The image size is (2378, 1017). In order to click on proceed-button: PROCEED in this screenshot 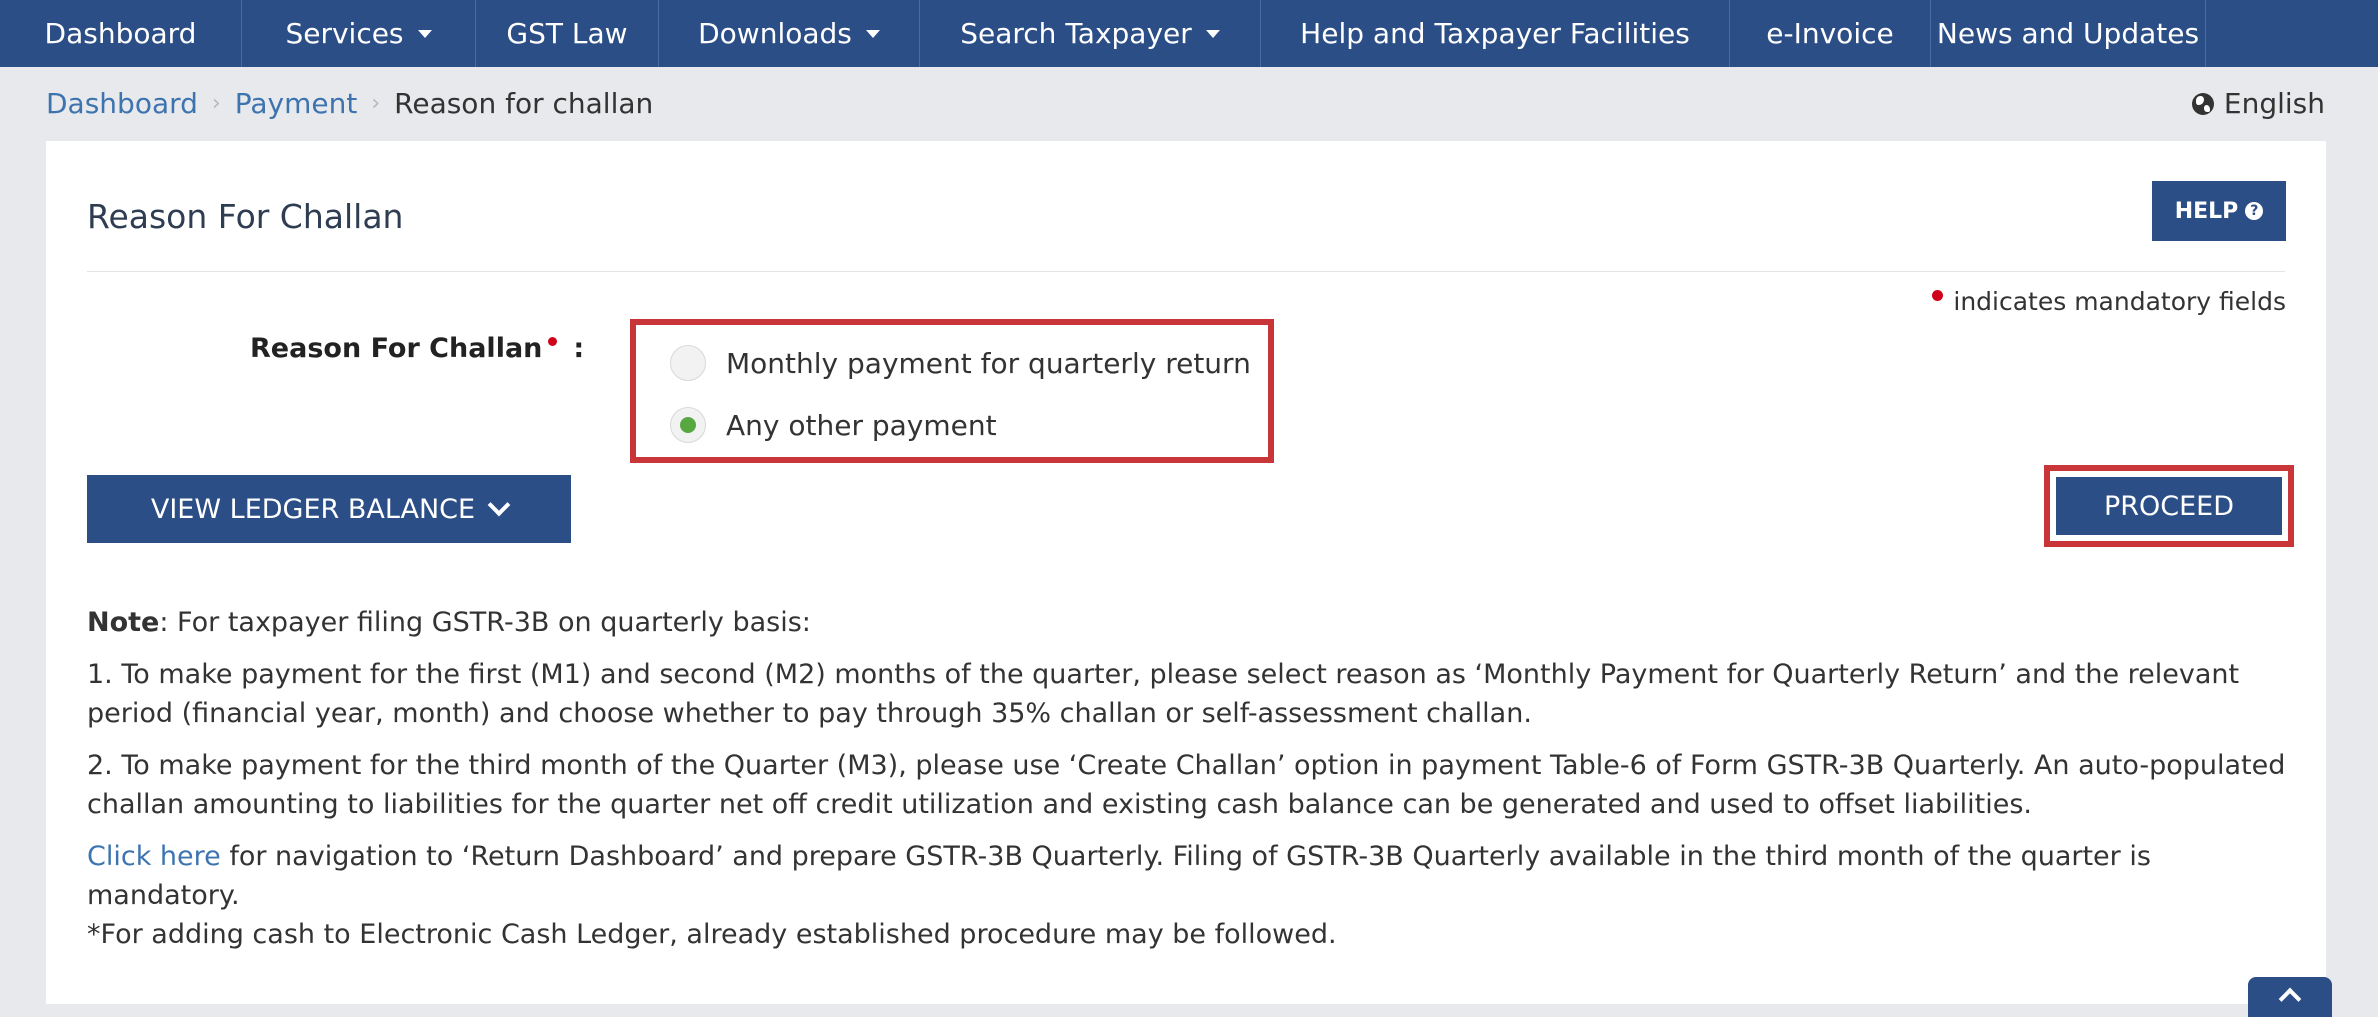, I will do `click(2169, 506)`.